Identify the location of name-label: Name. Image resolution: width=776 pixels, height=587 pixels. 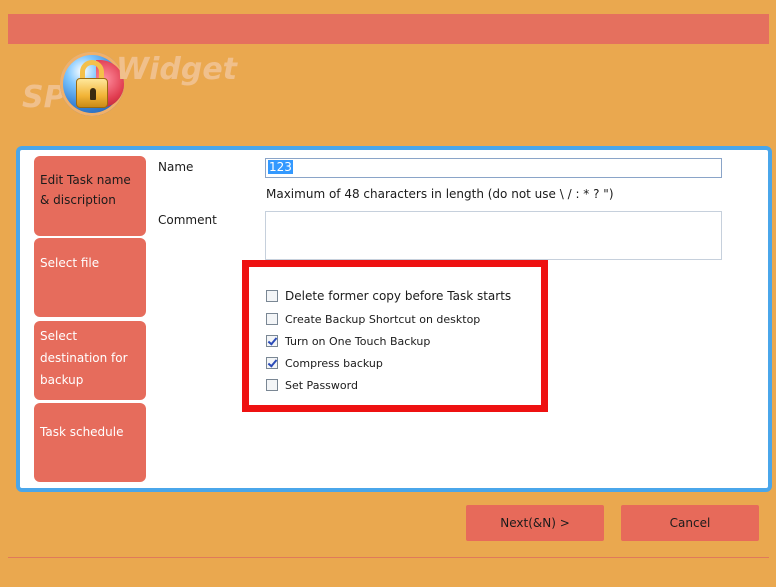
(176, 167).